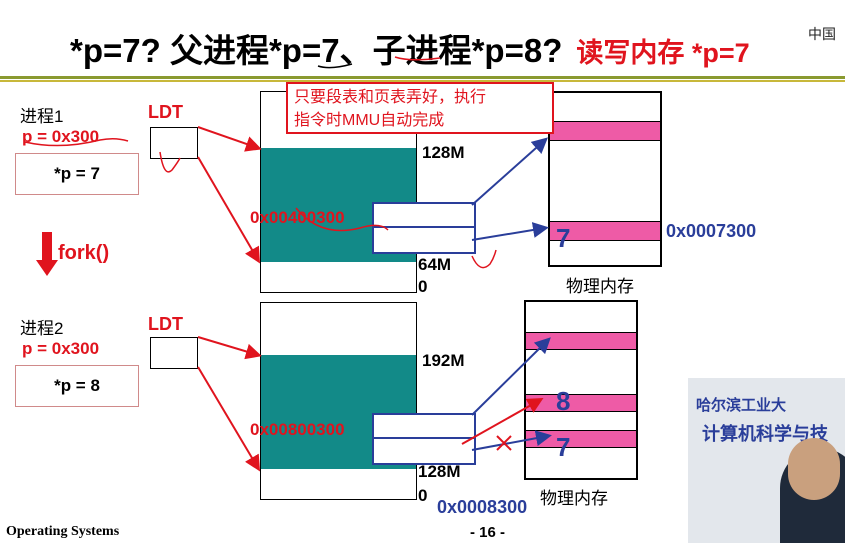  What do you see at coordinates (76, 142) in the screenshot?
I see `p1-underline-annotation` at bounding box center [76, 142].